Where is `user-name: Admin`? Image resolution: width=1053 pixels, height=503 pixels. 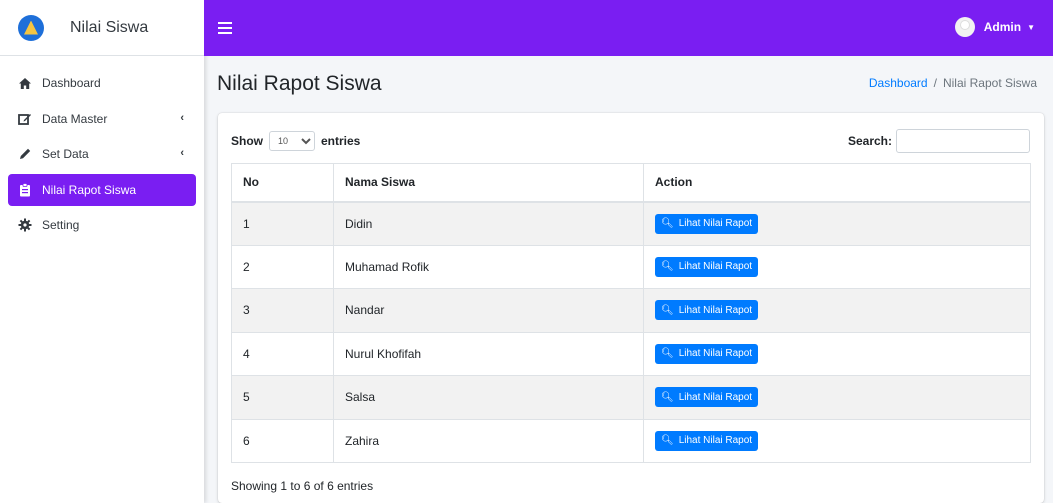 user-name: Admin is located at coordinates (1002, 27).